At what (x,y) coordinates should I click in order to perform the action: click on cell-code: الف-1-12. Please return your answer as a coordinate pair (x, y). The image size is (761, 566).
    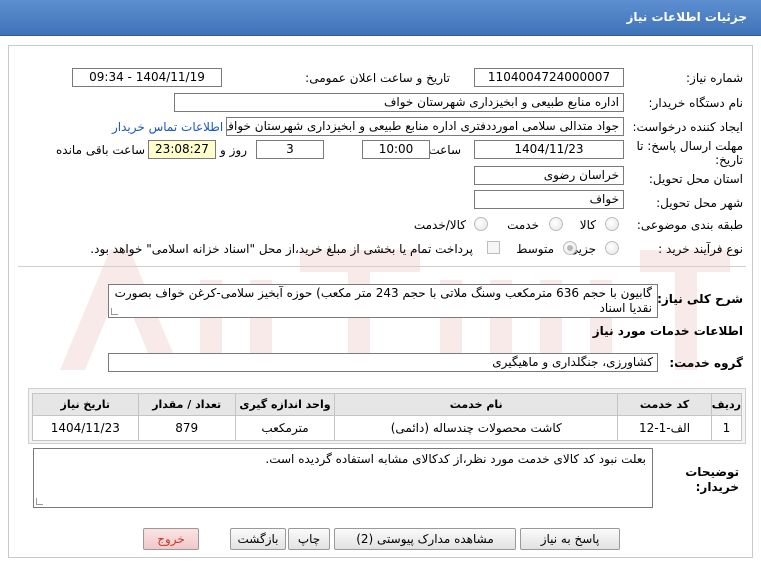
    Looking at the image, I should click on (664, 428).